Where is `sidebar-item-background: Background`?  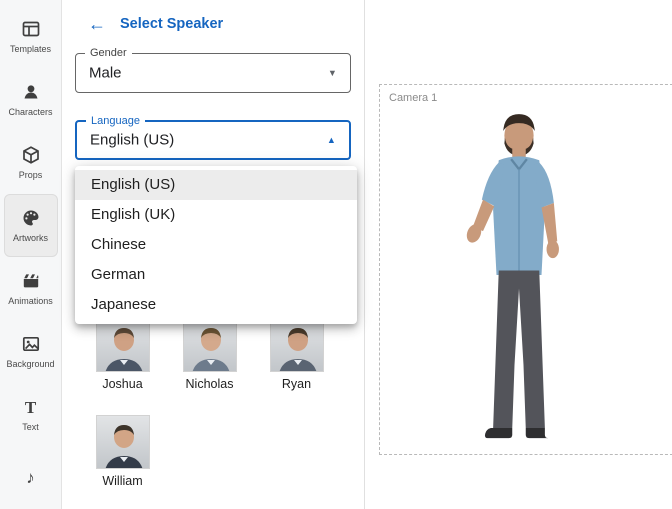
sidebar-item-background: Background is located at coordinates (31, 351).